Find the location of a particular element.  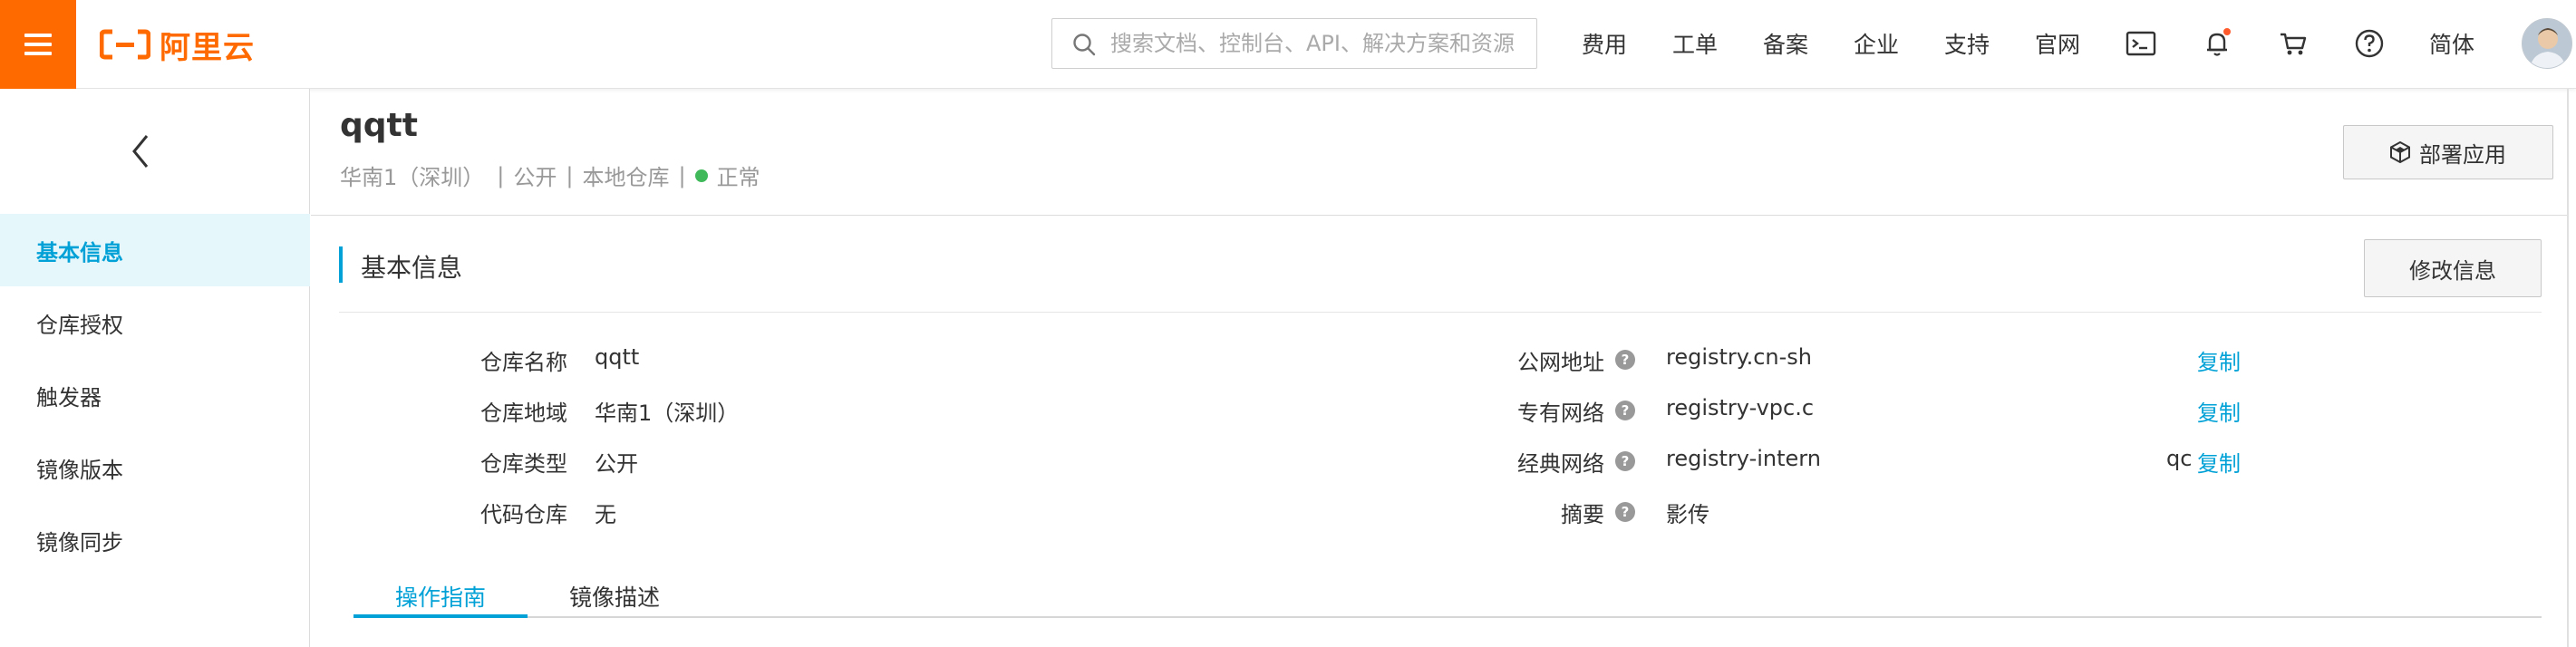

edit-info-button: 修改信息 is located at coordinates (2453, 268).